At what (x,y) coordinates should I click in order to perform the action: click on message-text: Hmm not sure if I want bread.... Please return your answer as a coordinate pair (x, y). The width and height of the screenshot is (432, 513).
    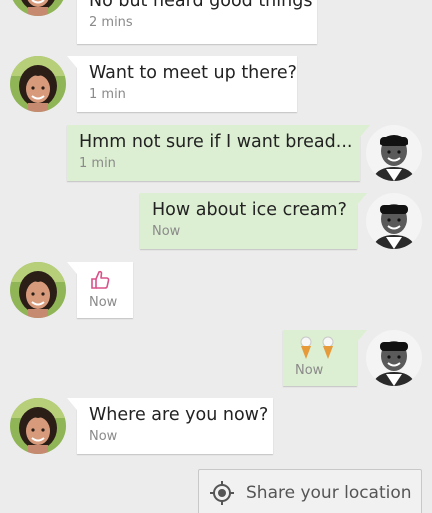
    Looking at the image, I should click on (216, 142).